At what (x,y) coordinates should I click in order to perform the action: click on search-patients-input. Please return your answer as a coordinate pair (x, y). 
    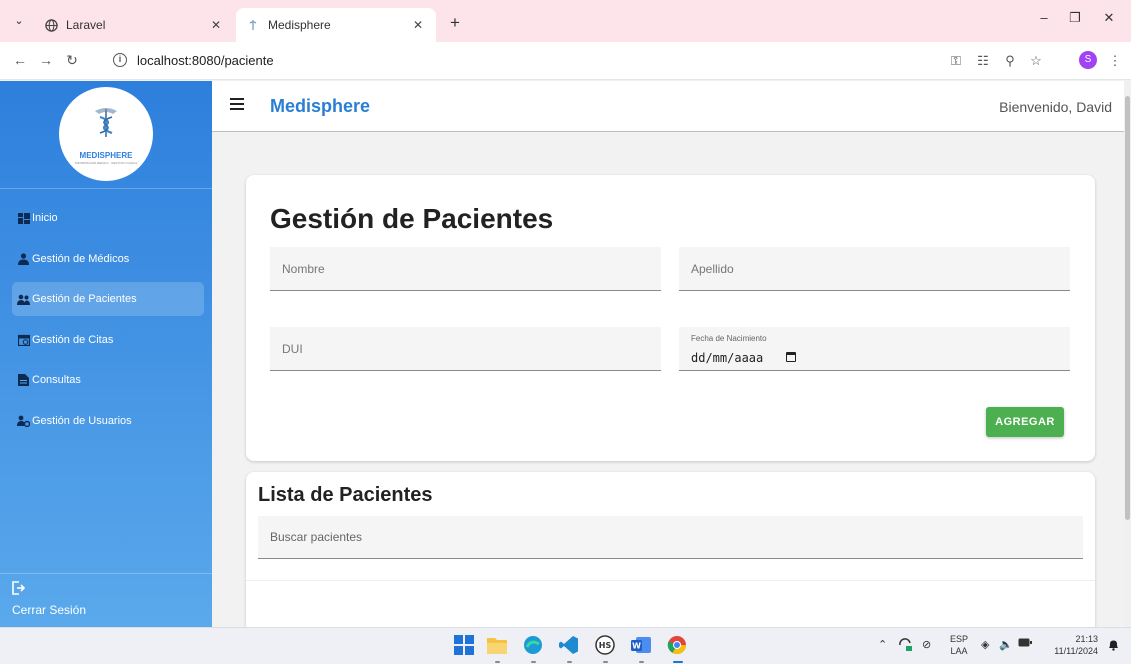
    Looking at the image, I should click on (670, 537).